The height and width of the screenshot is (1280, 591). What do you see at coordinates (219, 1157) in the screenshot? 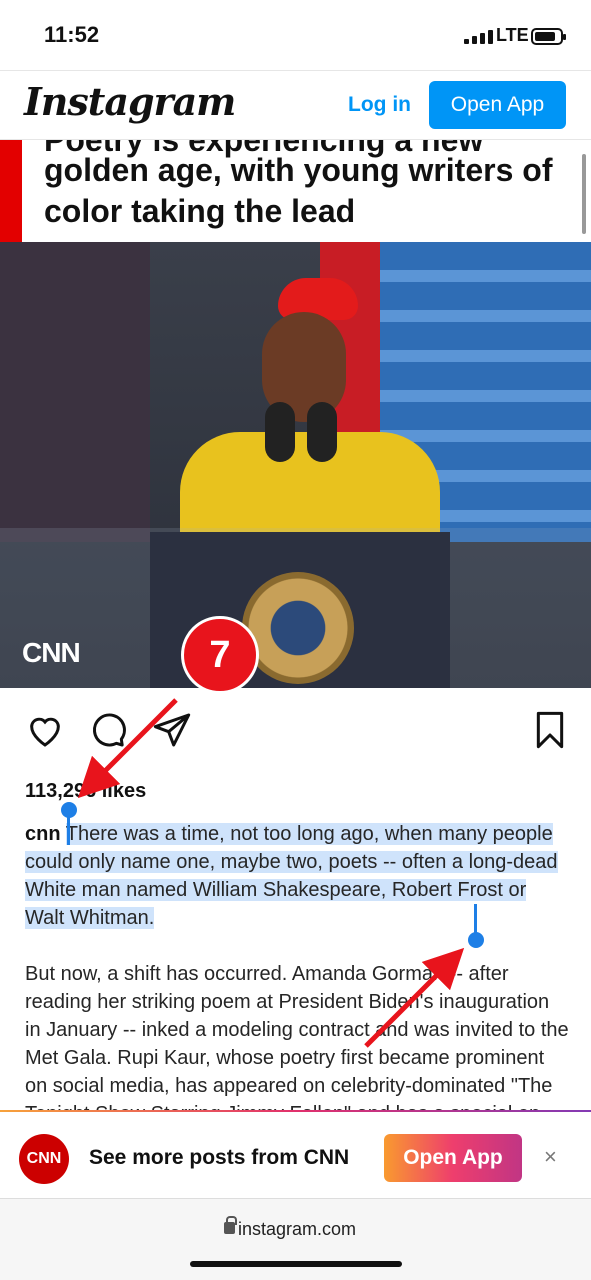
I see `promo-text: See more posts from CNN` at bounding box center [219, 1157].